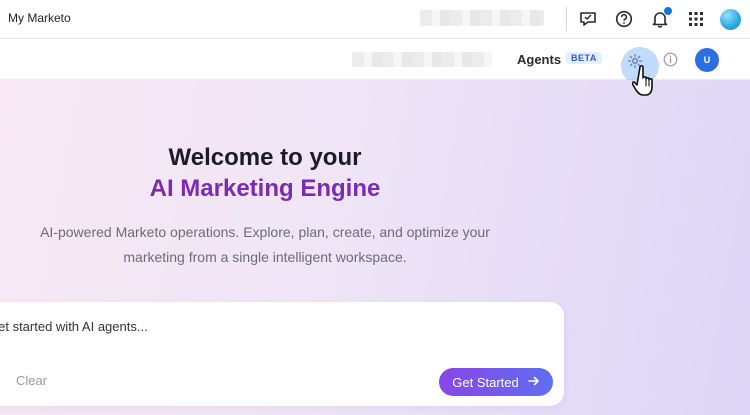 The width and height of the screenshot is (750, 415). Describe the element at coordinates (584, 58) in the screenshot. I see `beta-badge: BETA` at that location.